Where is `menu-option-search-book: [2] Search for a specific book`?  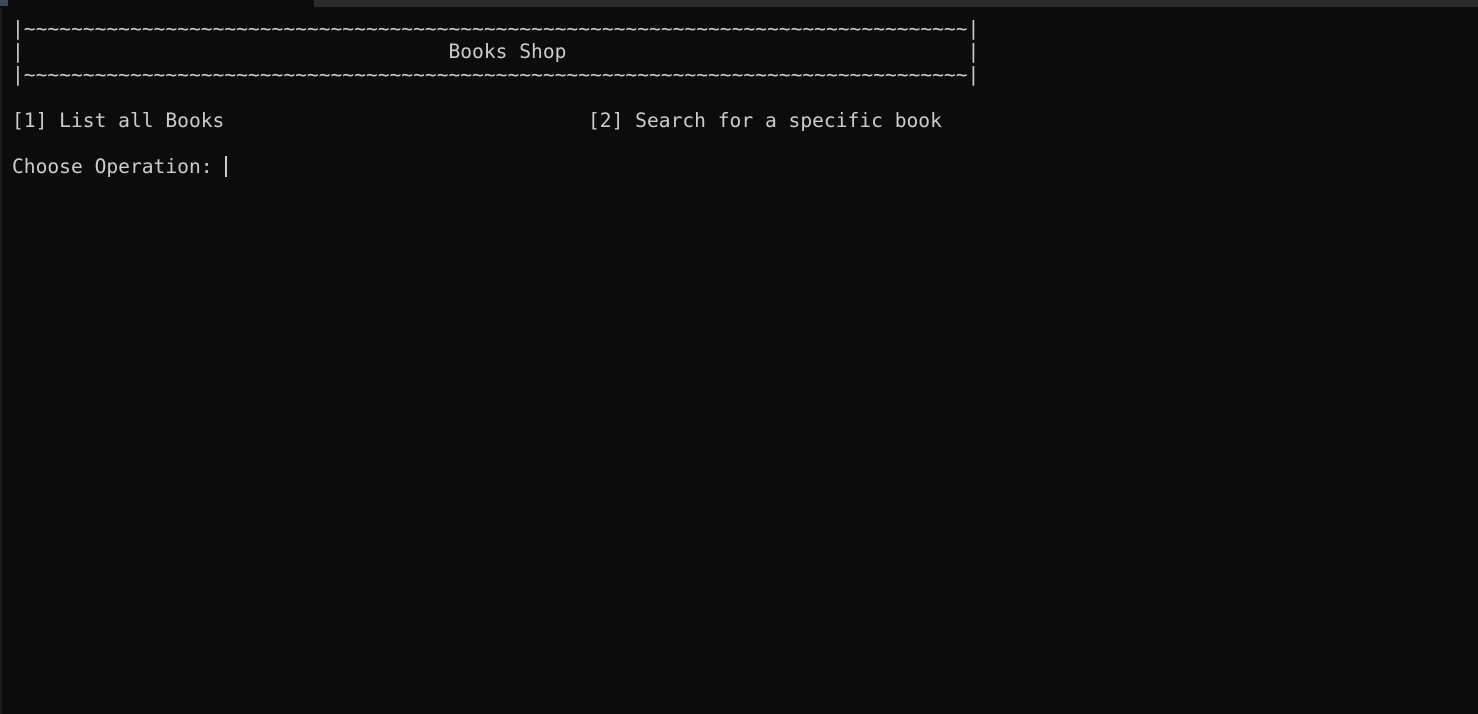 menu-option-search-book: [2] Search for a specific book is located at coordinates (765, 120).